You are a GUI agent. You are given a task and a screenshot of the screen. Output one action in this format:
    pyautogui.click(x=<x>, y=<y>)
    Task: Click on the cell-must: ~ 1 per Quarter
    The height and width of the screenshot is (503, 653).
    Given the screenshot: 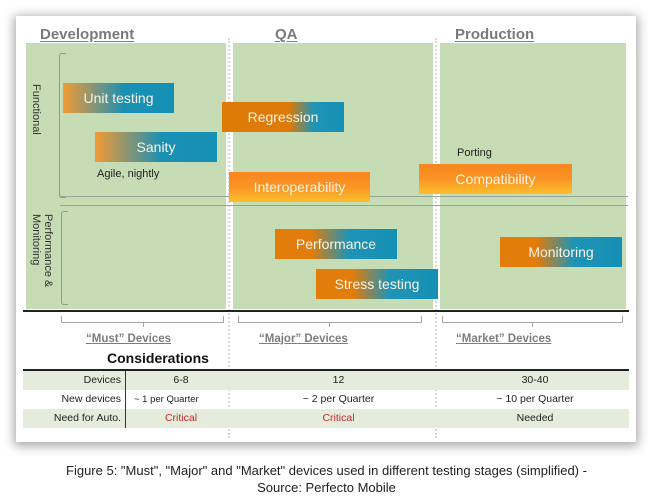 What is the action you would take?
    pyautogui.click(x=166, y=399)
    